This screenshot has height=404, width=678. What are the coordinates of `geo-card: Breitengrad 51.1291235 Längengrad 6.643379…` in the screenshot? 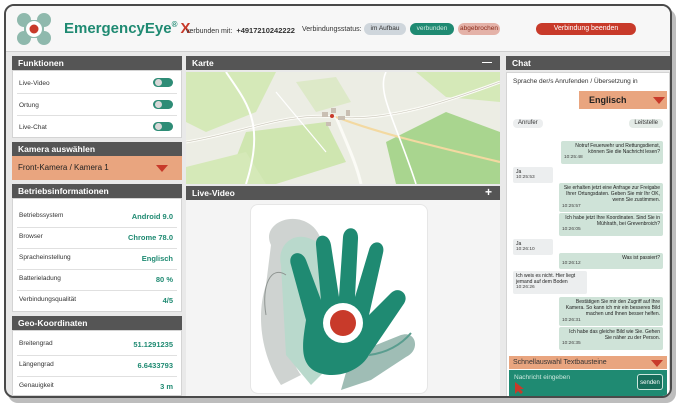 It's located at (97, 363).